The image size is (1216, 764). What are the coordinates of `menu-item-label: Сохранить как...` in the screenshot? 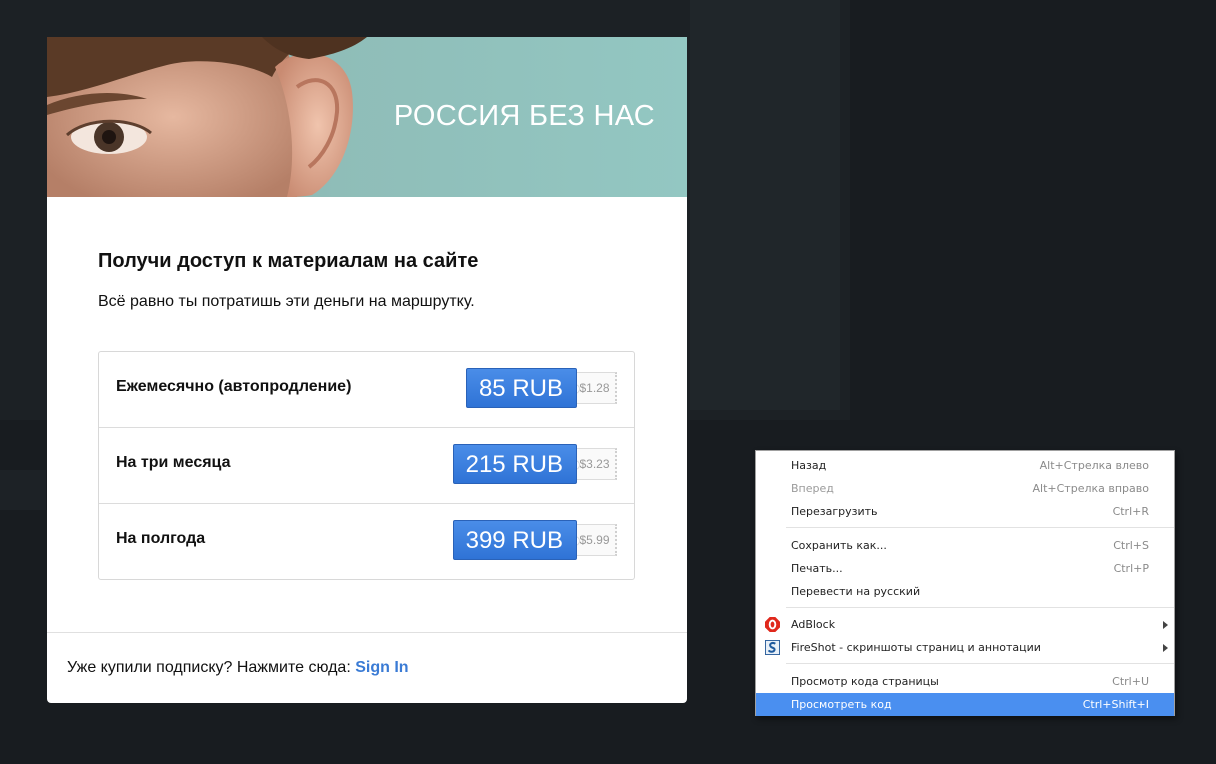 It's located at (839, 545).